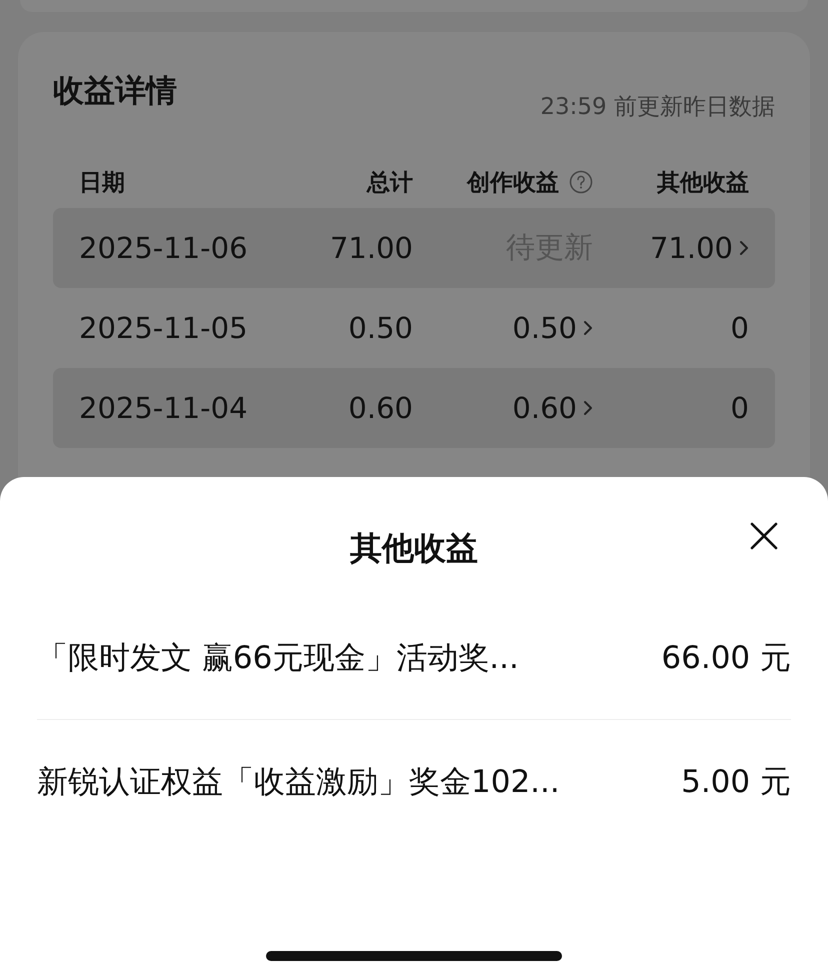 The width and height of the screenshot is (828, 977). What do you see at coordinates (414, 547) in the screenshot?
I see `sheet-title: 其他收益` at bounding box center [414, 547].